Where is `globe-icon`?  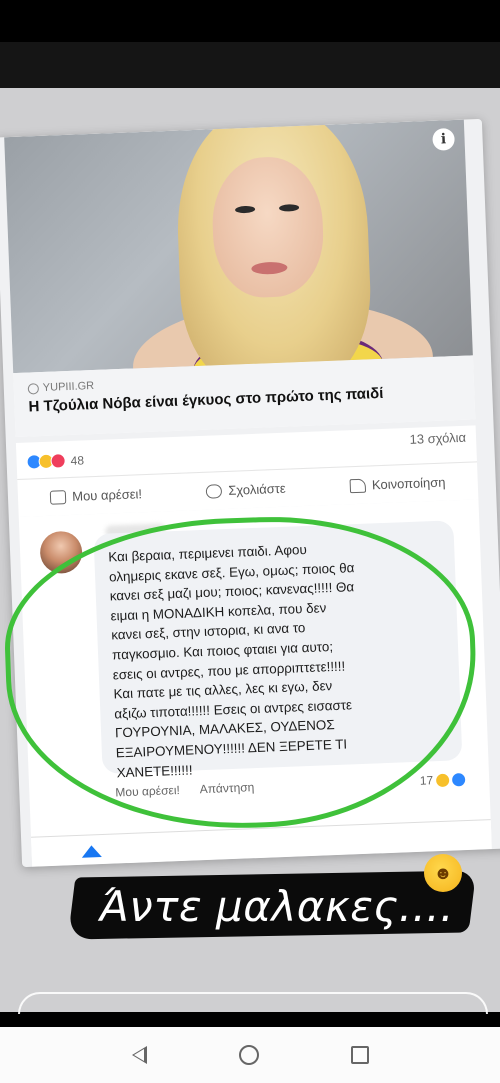
globe-icon is located at coordinates (33, 388).